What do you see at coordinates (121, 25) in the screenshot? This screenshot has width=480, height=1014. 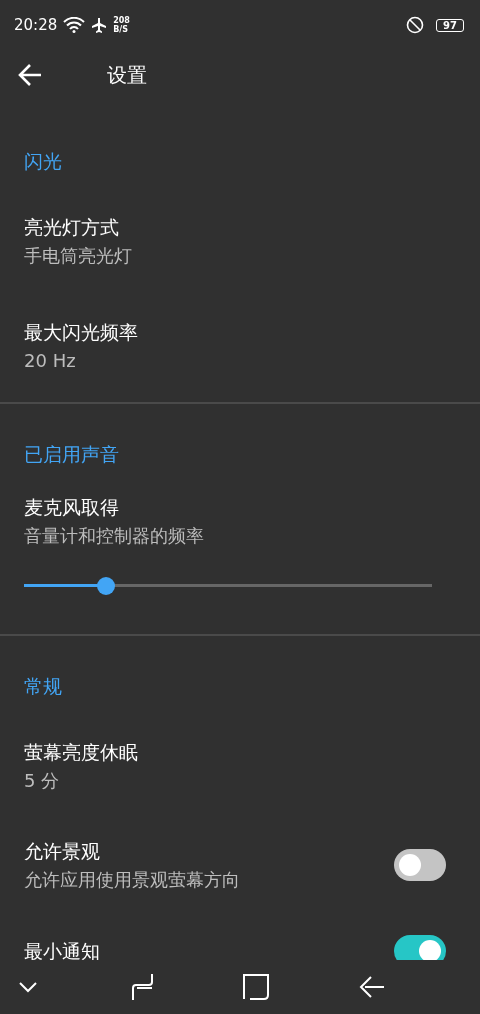 I see `network-speed: 208 B/S` at bounding box center [121, 25].